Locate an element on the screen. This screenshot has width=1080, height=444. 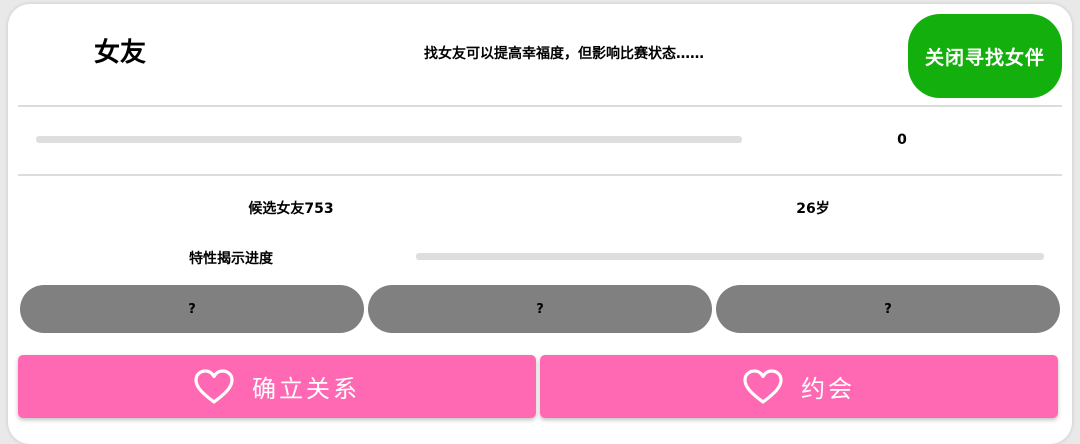
trait-slot-1: ? is located at coordinates (192, 309).